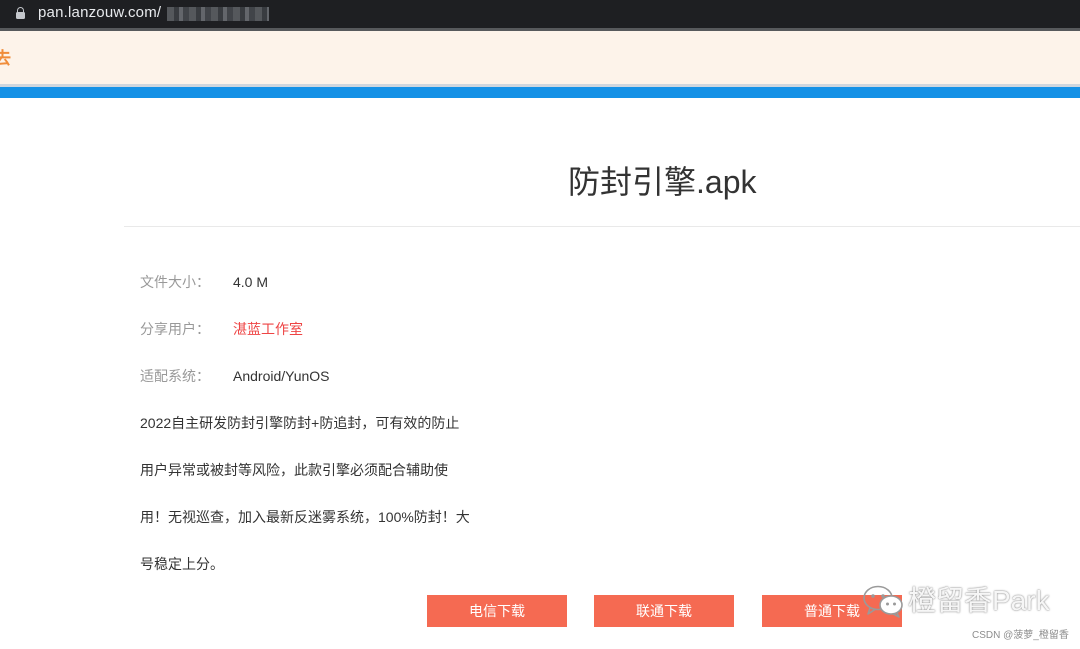 The image size is (1080, 649). What do you see at coordinates (99, 13) in the screenshot?
I see `url-text: pan.lanzouw.com/` at bounding box center [99, 13].